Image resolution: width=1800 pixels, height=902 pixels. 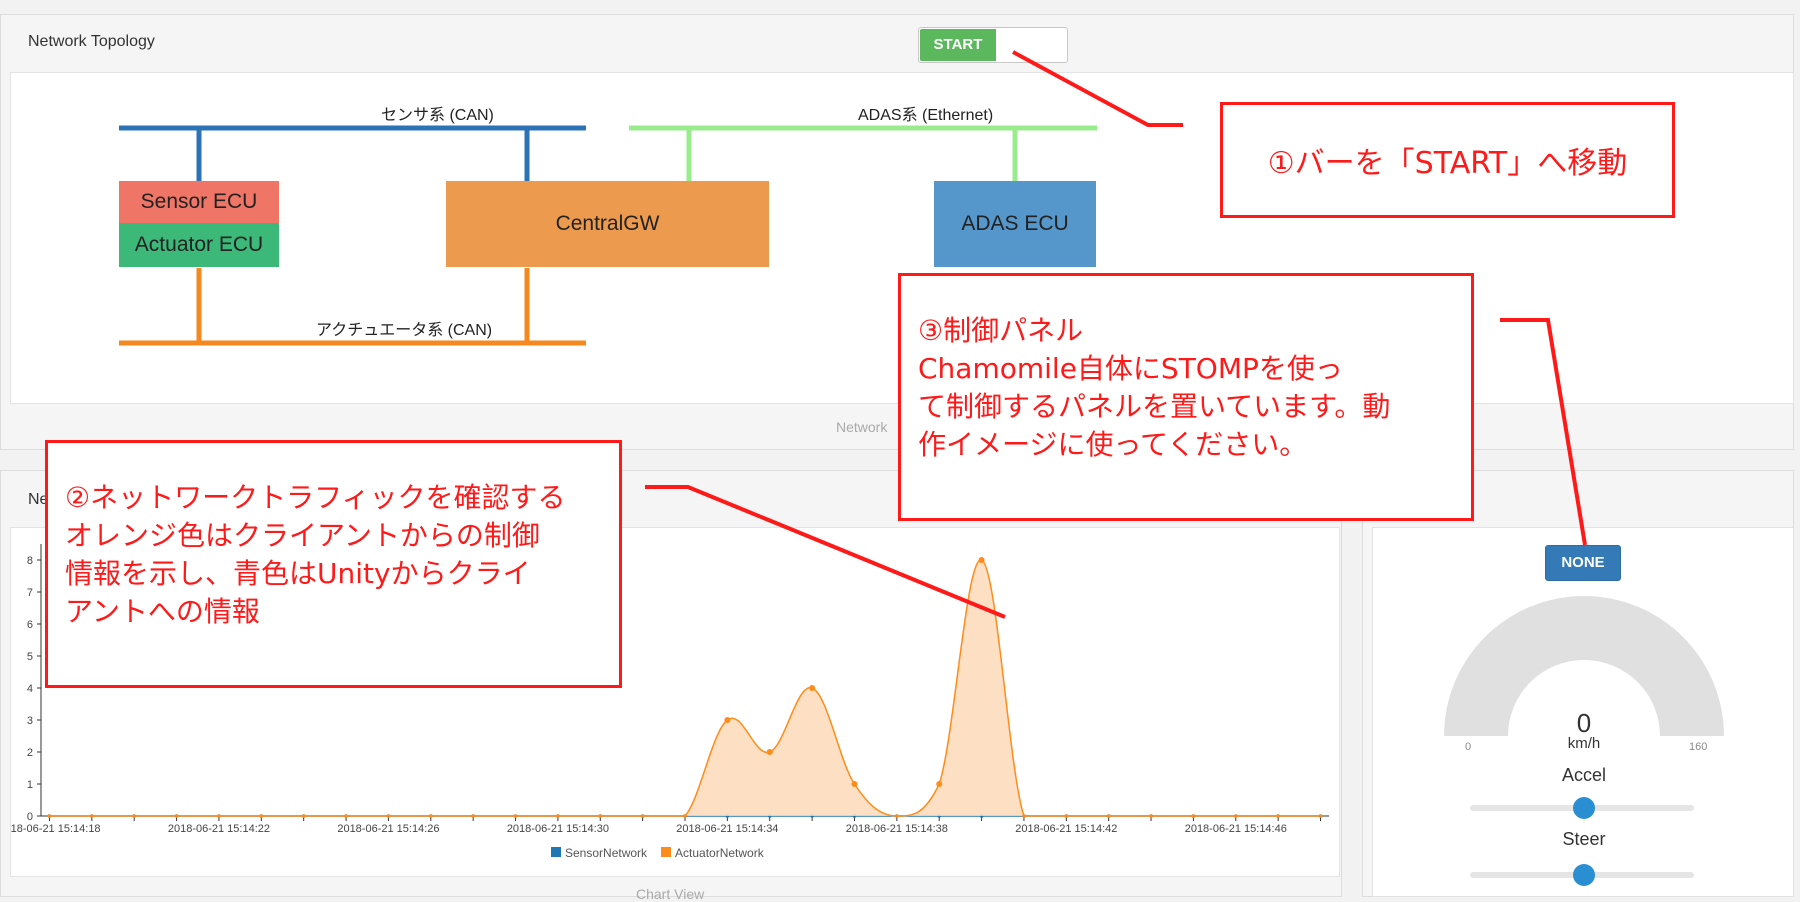 I want to click on x-tick-label: 2018-06-21 15:14:26, so click(x=388, y=829).